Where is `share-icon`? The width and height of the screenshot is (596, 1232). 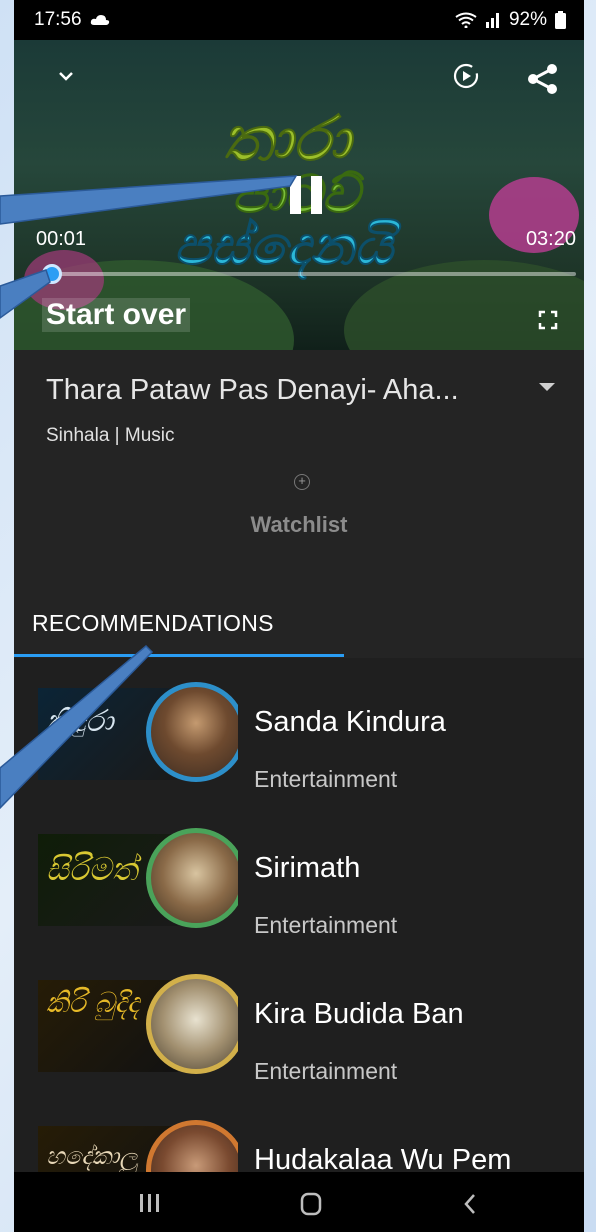 share-icon is located at coordinates (543, 79).